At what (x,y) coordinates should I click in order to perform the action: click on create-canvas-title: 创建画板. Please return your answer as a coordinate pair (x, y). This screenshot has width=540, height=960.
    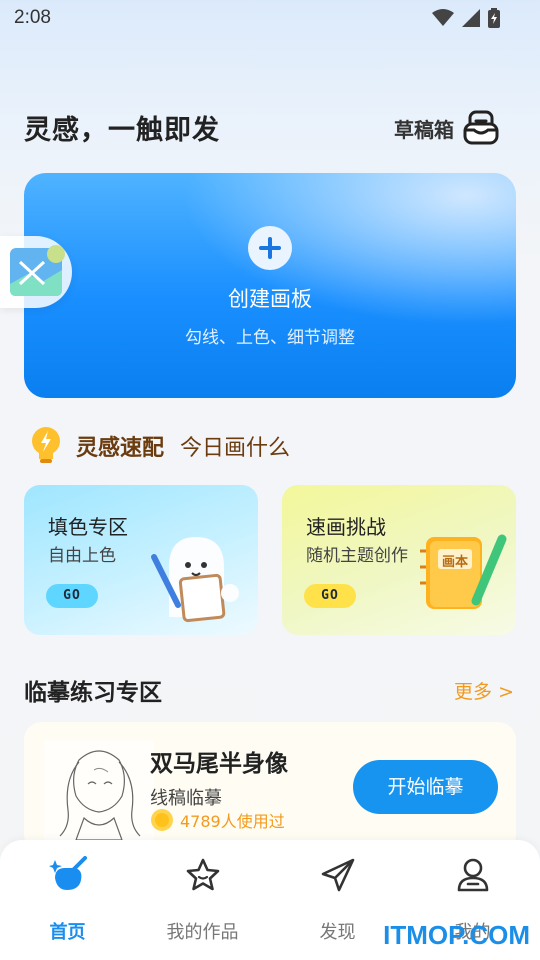
    Looking at the image, I should click on (270, 299).